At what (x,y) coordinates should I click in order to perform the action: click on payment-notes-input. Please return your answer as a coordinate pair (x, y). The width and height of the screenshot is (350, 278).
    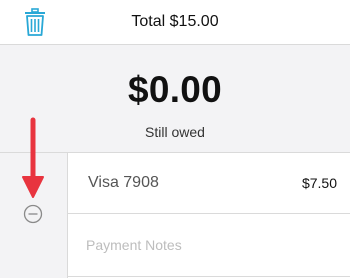
    Looking at the image, I should click on (211, 245).